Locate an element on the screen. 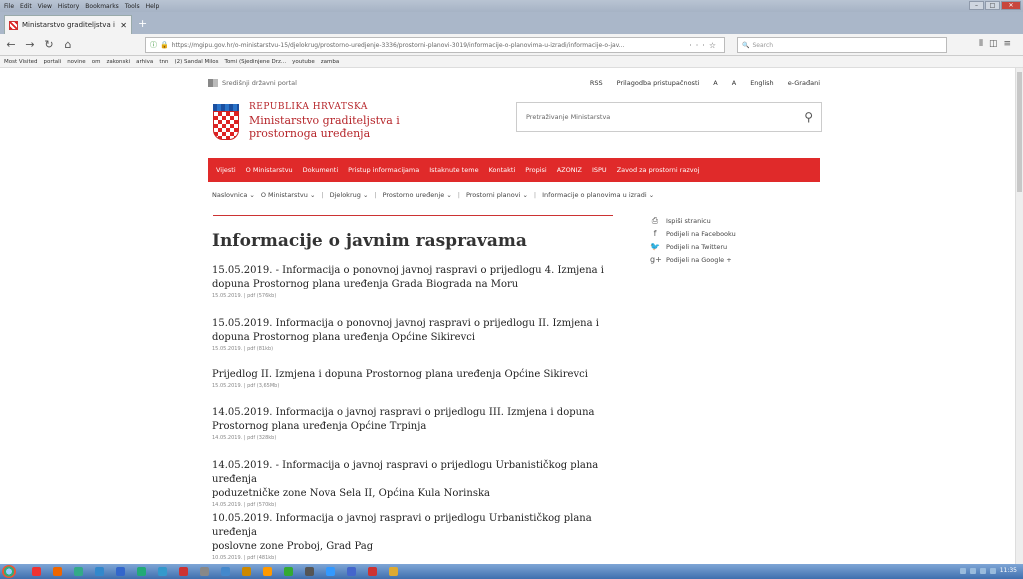 Image resolution: width=1023 pixels, height=579 pixels. print-page-link: ⎙ Ispiši stranicu is located at coordinates (730, 220).